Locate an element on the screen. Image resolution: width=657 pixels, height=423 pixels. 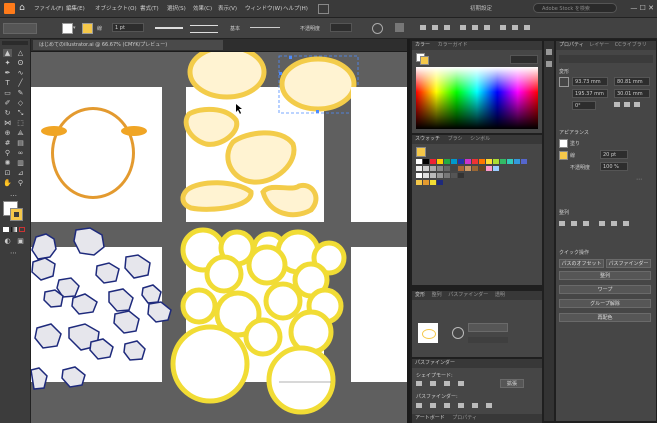
color-stroke-chip is located at coordinates (424, 60).